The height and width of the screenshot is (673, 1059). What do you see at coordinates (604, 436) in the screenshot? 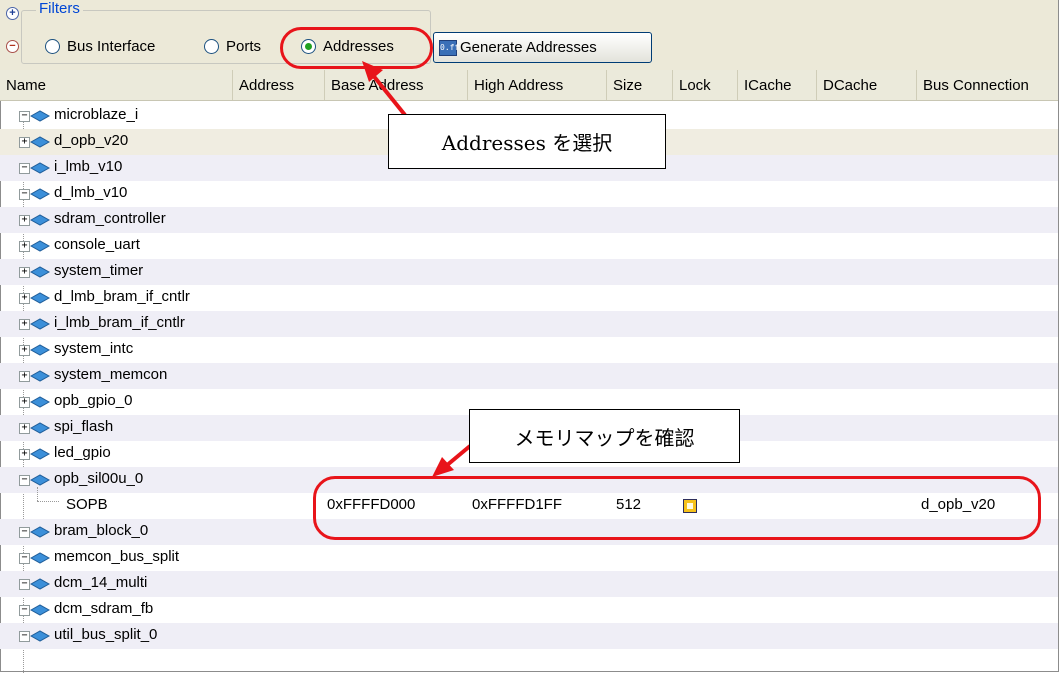
I see `confirm-memory-map-callout: メモリマップを確認` at bounding box center [604, 436].